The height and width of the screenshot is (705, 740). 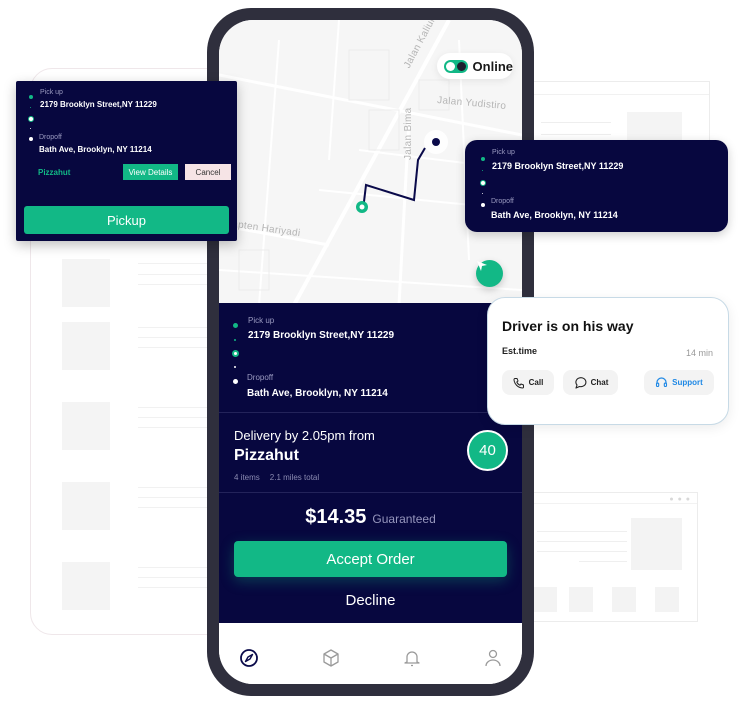 I want to click on chat-button: Chat, so click(x=590, y=382).